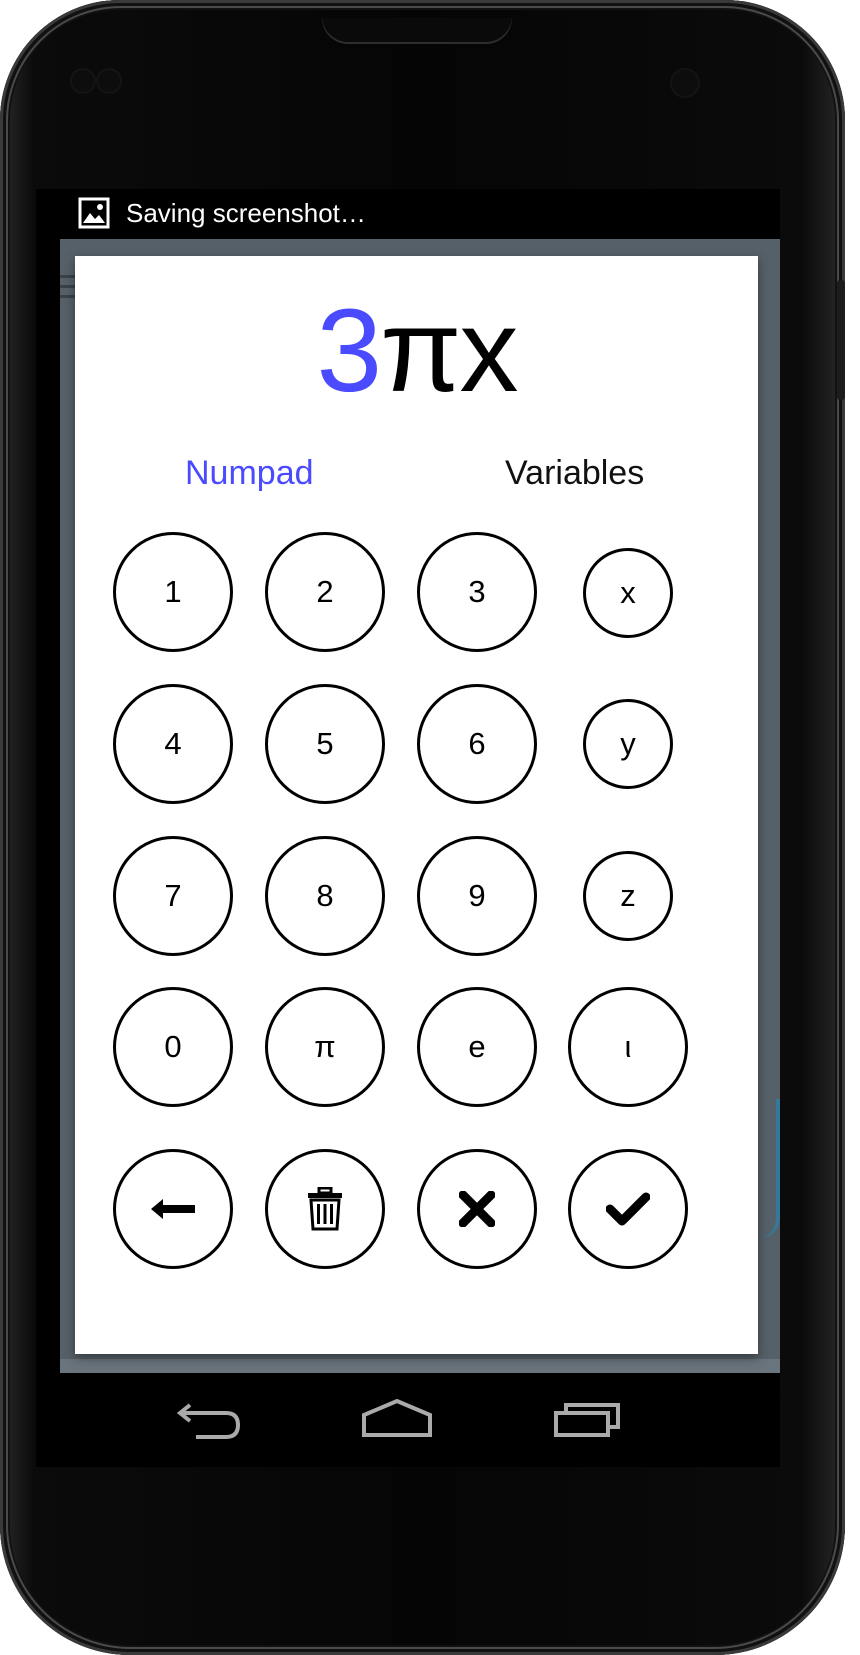 The height and width of the screenshot is (1655, 860). Describe the element at coordinates (349, 351) in the screenshot. I see `expression-cursor-part: 3` at that location.